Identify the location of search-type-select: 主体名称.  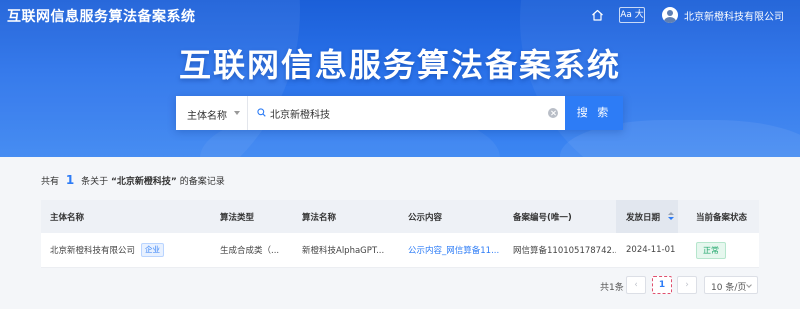
(212, 113).